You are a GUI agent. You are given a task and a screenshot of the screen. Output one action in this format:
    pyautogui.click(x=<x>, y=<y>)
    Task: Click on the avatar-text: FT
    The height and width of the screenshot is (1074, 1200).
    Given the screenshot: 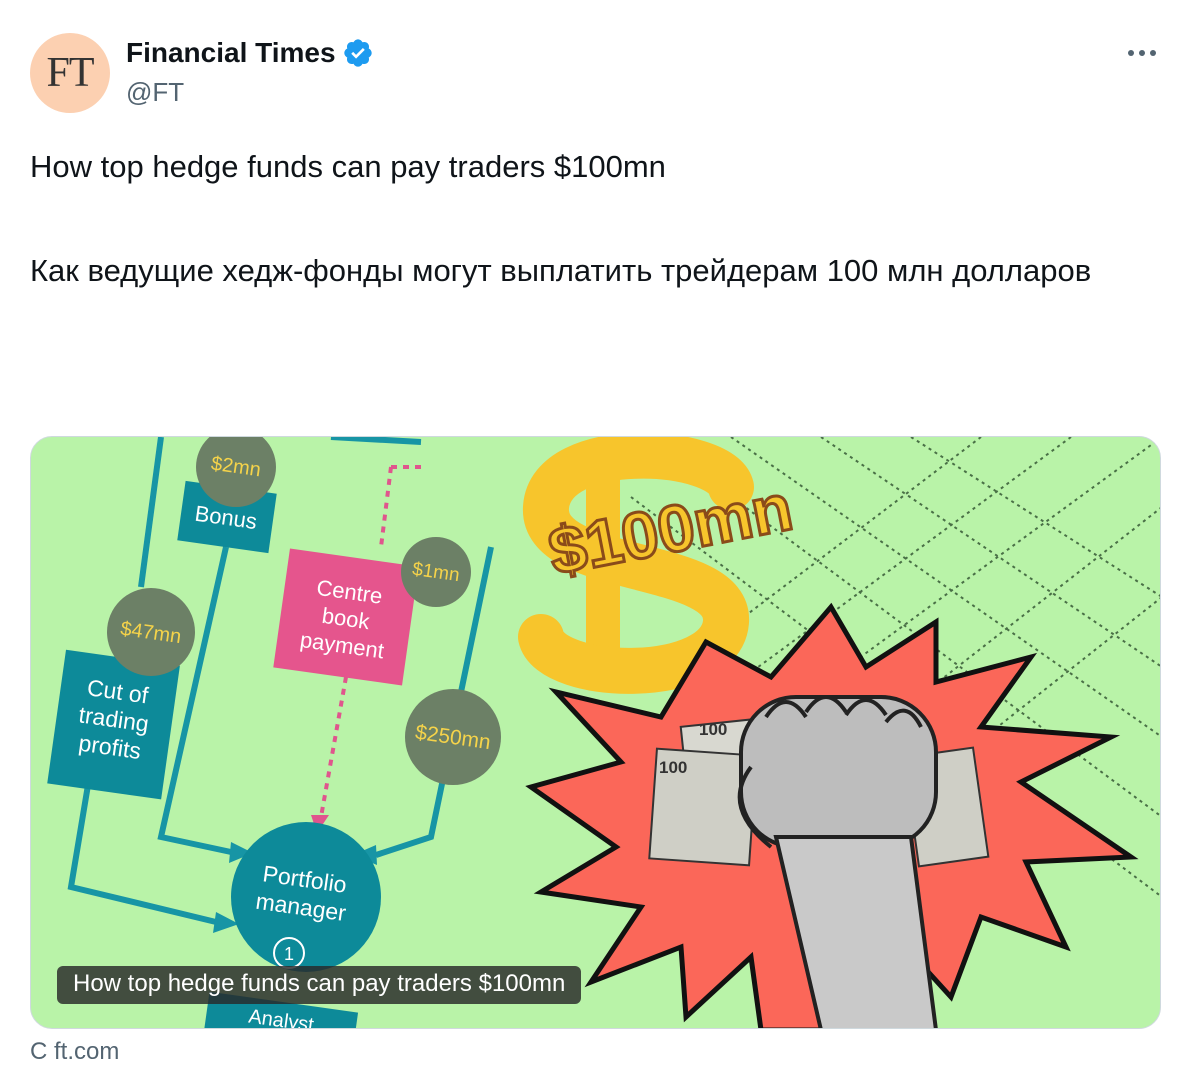 What is the action you would take?
    pyautogui.click(x=70, y=73)
    